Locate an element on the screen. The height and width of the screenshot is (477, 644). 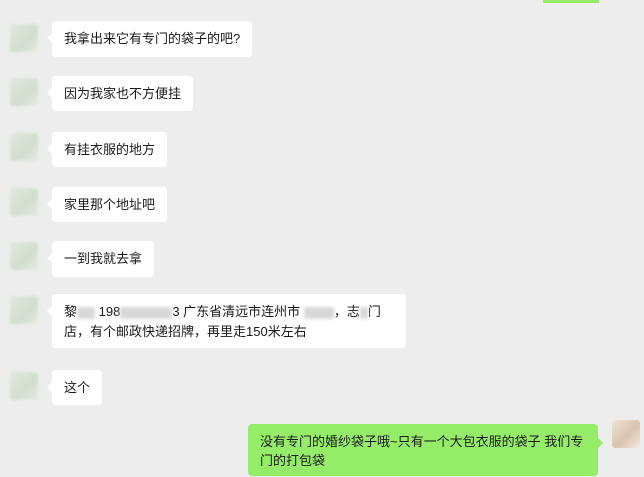
message-bubble: 家里那个地址吧 is located at coordinates (107, 204).